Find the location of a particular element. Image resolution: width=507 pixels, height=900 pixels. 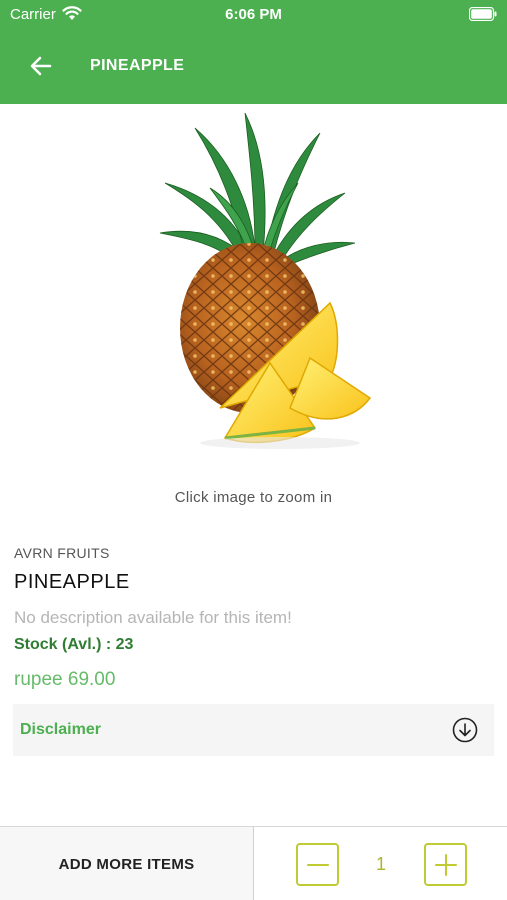

plus-icon is located at coordinates (445, 864).